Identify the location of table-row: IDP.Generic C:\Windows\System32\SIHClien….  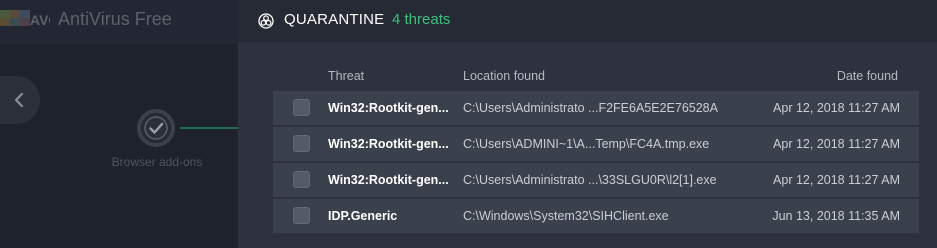
(596, 216).